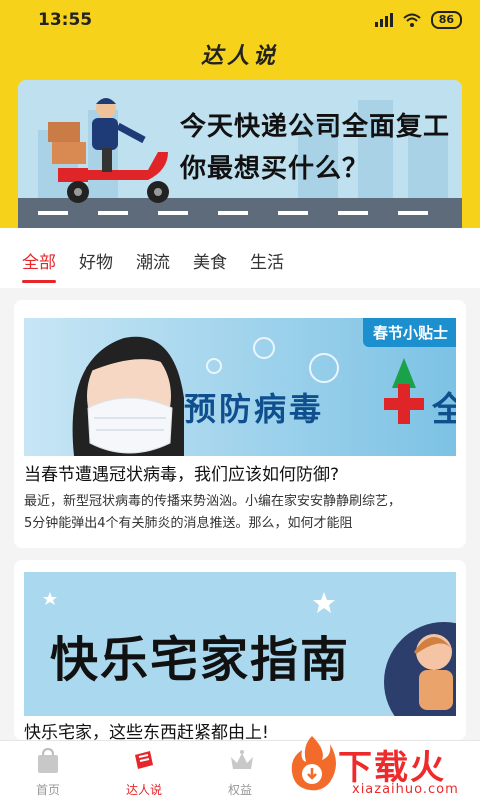  What do you see at coordinates (48, 760) in the screenshot?
I see `bag-icon` at bounding box center [48, 760].